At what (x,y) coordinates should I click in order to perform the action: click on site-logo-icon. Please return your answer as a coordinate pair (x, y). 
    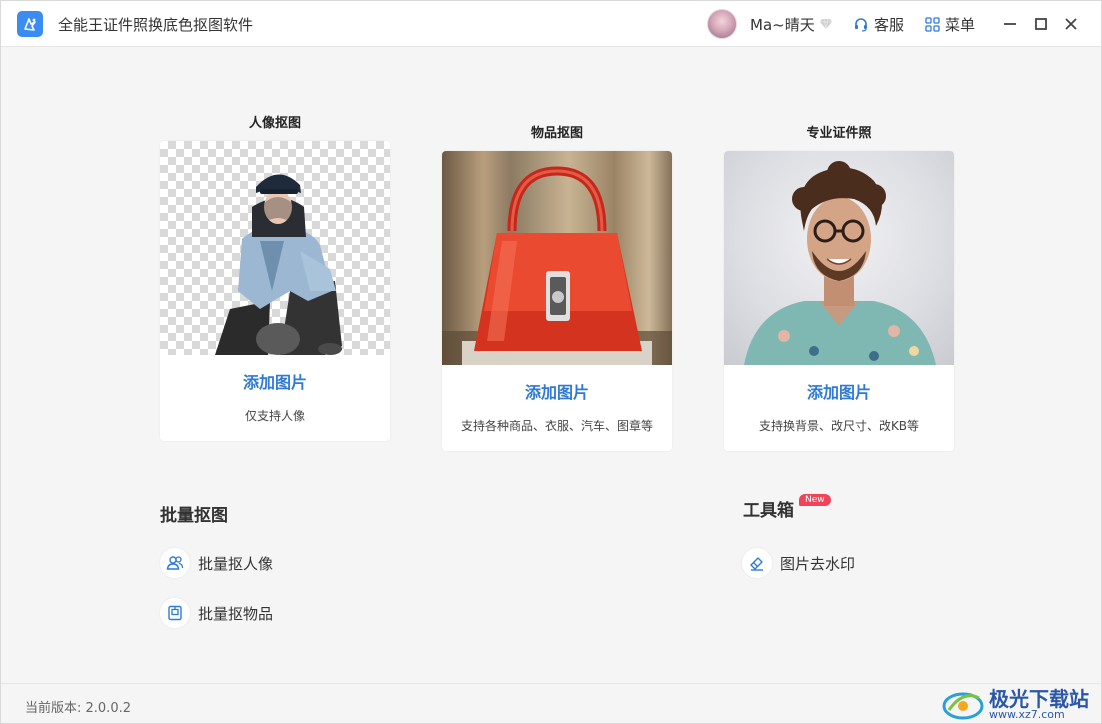
    Looking at the image, I should click on (963, 706).